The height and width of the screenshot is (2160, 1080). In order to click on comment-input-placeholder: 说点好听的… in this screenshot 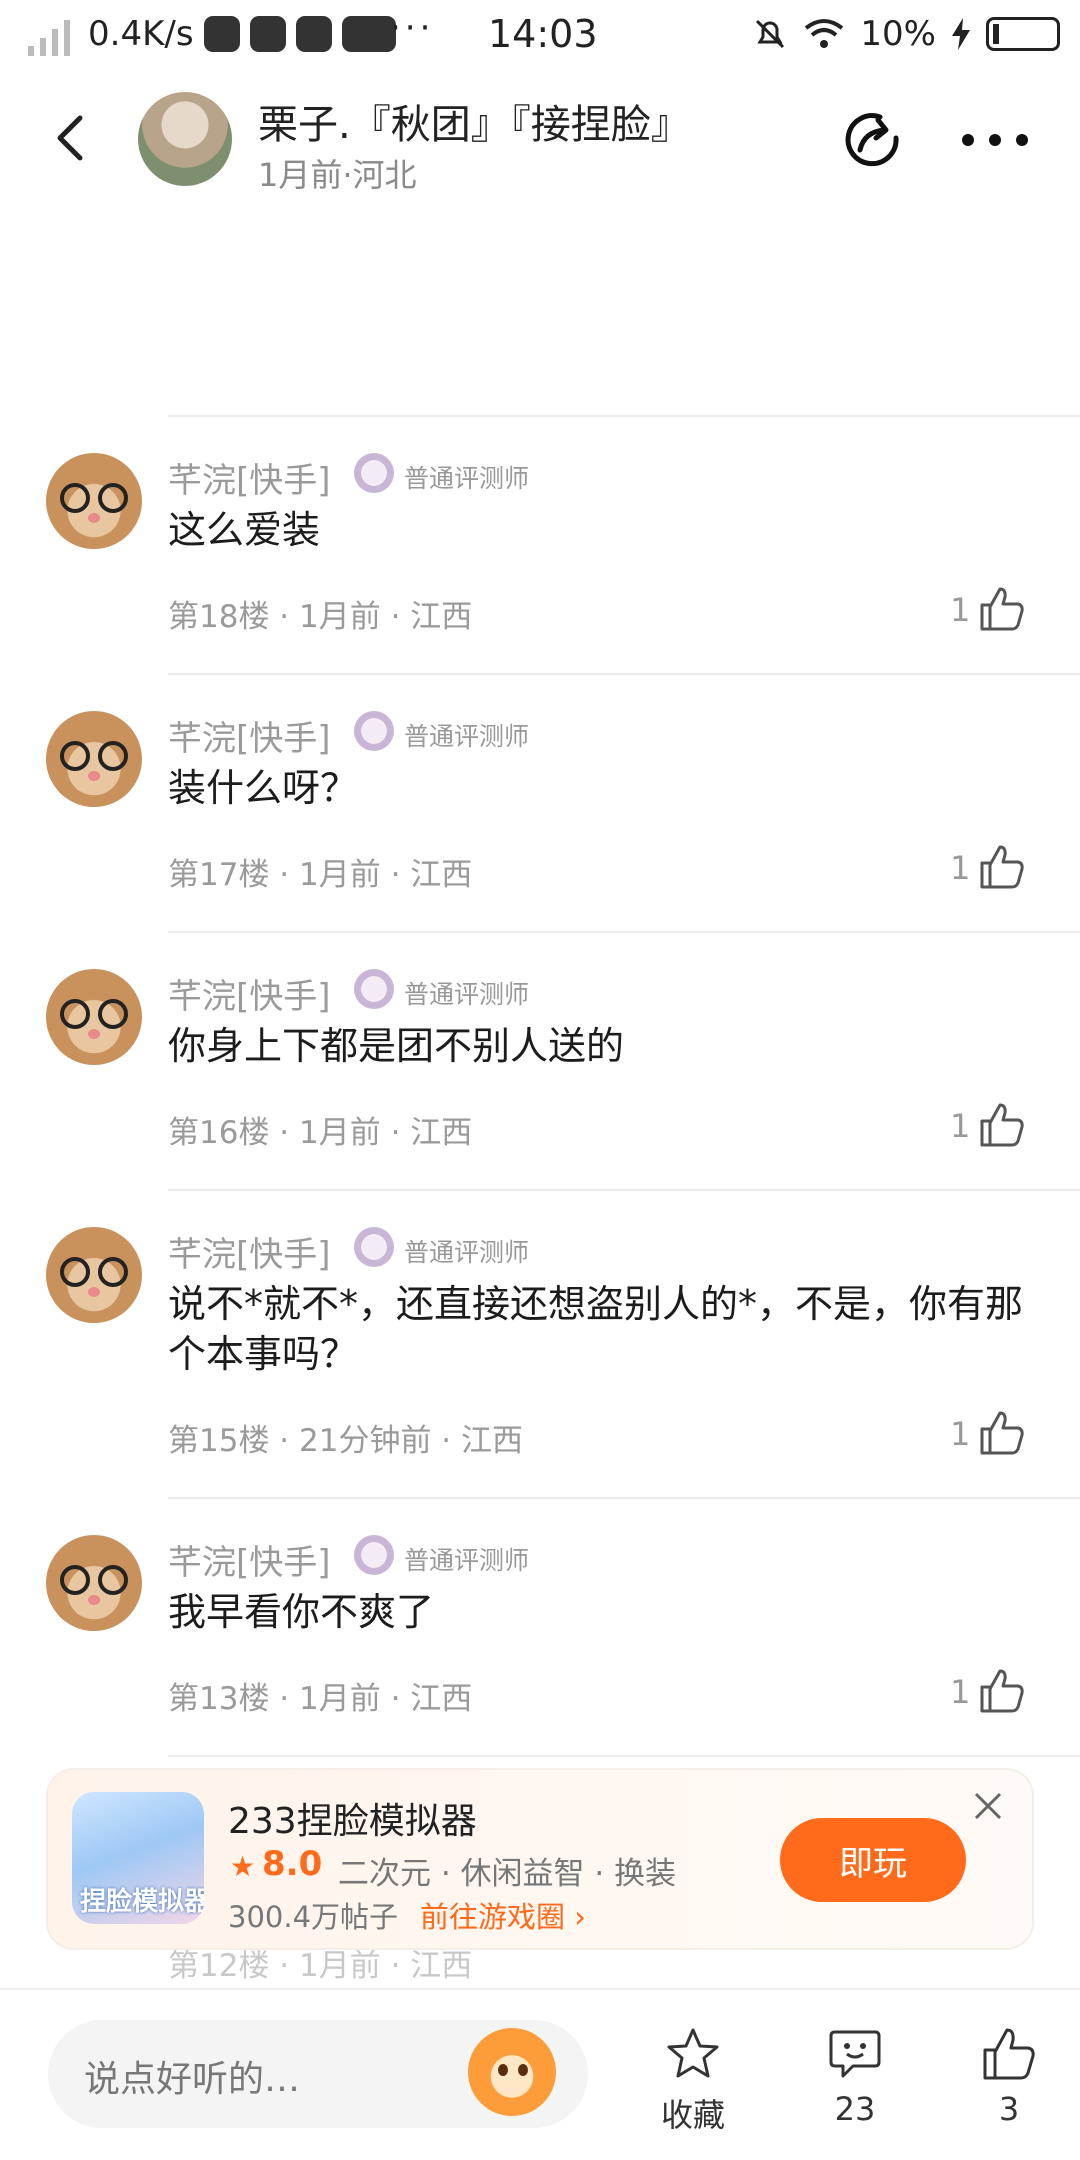, I will do `click(192, 2079)`.